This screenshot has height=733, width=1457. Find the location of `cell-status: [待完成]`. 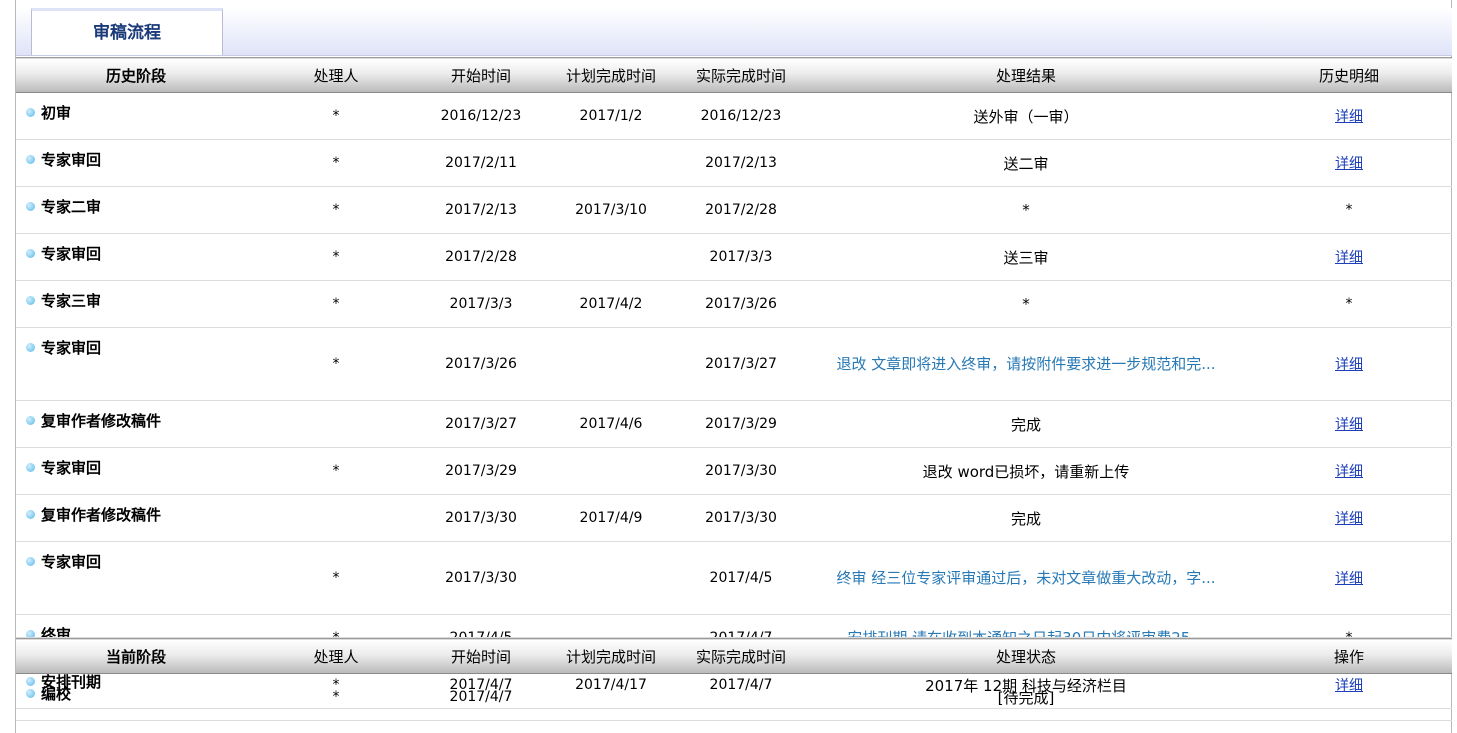

cell-status: [待完成] is located at coordinates (1026, 697).